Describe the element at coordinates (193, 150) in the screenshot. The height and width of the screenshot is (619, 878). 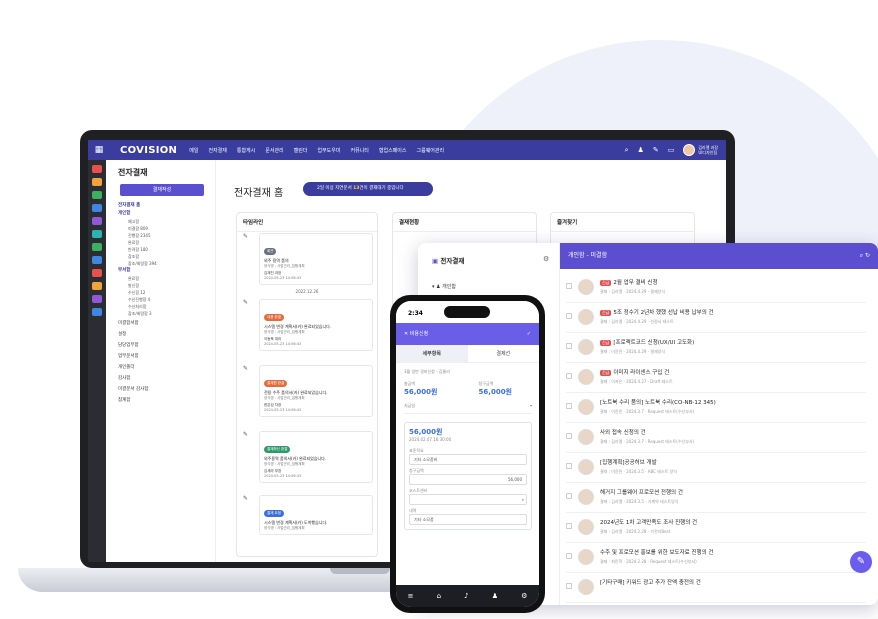
I see `menu-item: 메일` at that location.